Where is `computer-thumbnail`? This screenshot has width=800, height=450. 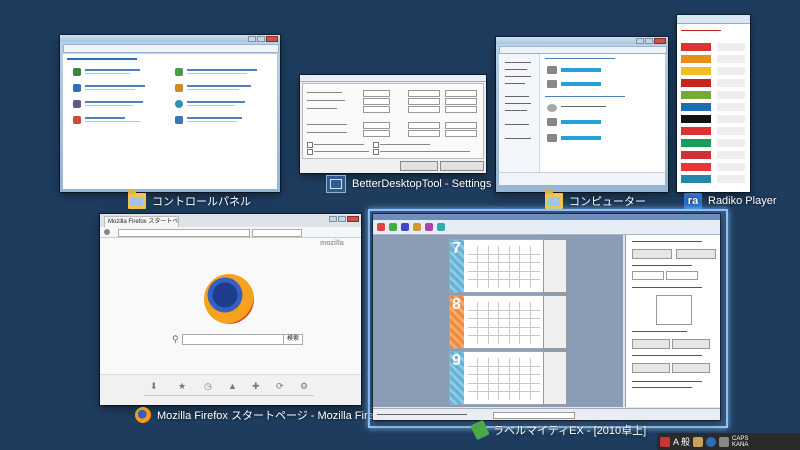
computer-thumbnail is located at coordinates (582, 114).